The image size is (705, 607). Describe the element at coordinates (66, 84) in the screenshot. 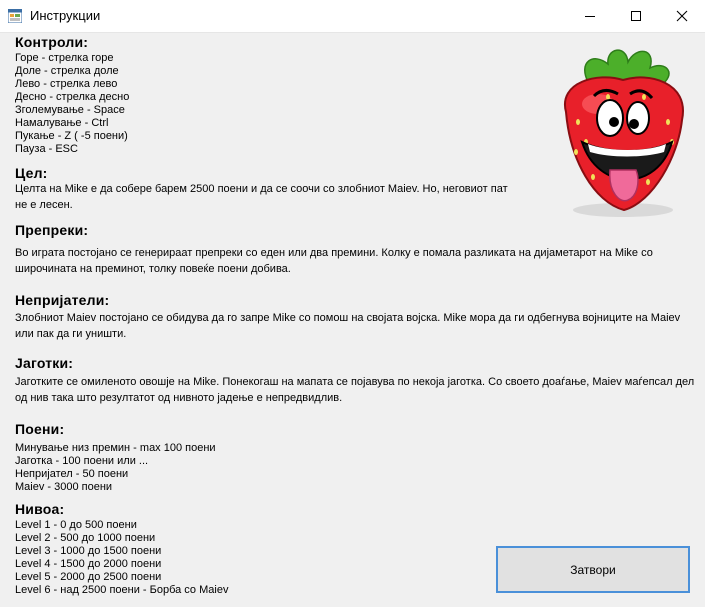

I see `control-line: Лево - стрелка лево` at that location.